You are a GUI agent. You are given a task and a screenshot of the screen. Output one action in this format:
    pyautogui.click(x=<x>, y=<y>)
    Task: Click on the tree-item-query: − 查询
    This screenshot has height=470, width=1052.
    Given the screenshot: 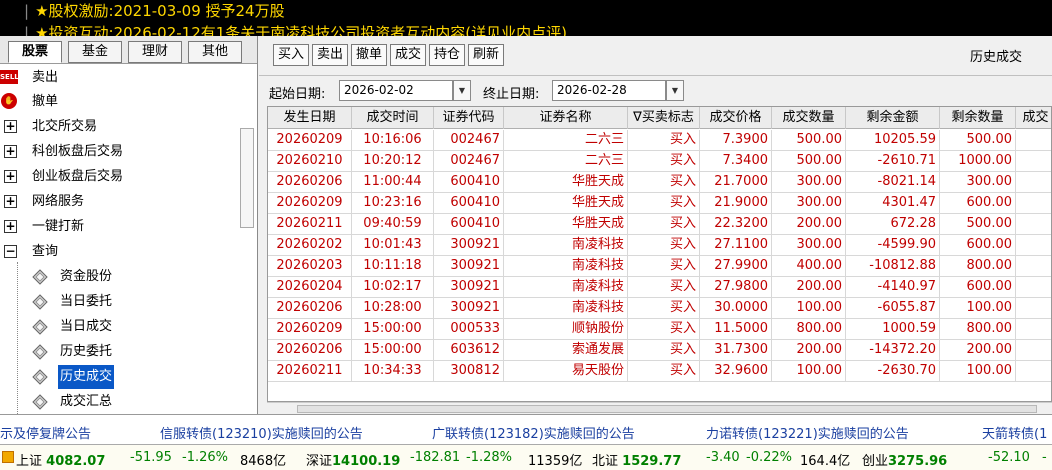 What is the action you would take?
    pyautogui.click(x=115, y=252)
    